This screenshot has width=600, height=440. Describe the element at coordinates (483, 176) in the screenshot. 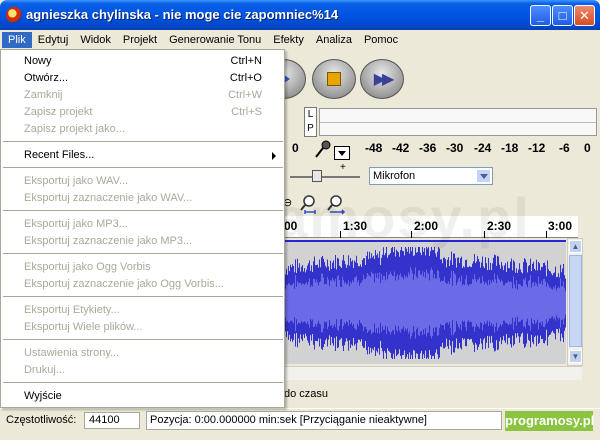

I see `chevron-down-icon` at that location.